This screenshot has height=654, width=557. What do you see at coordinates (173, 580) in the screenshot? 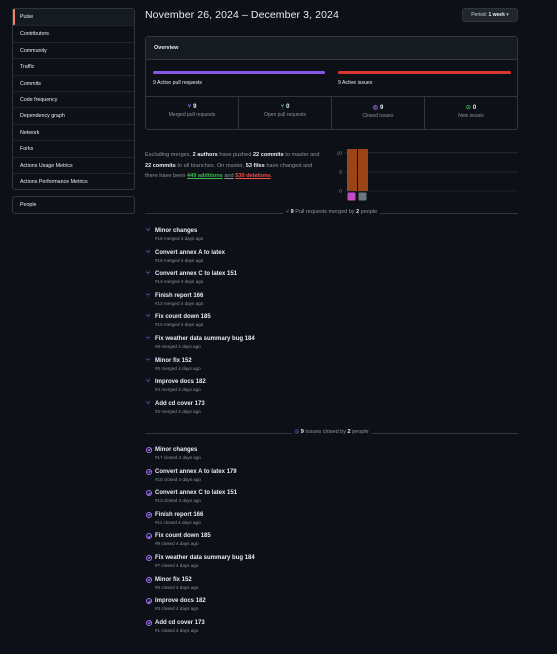
I see `issue-title-link: Minor fix 152` at bounding box center [173, 580].